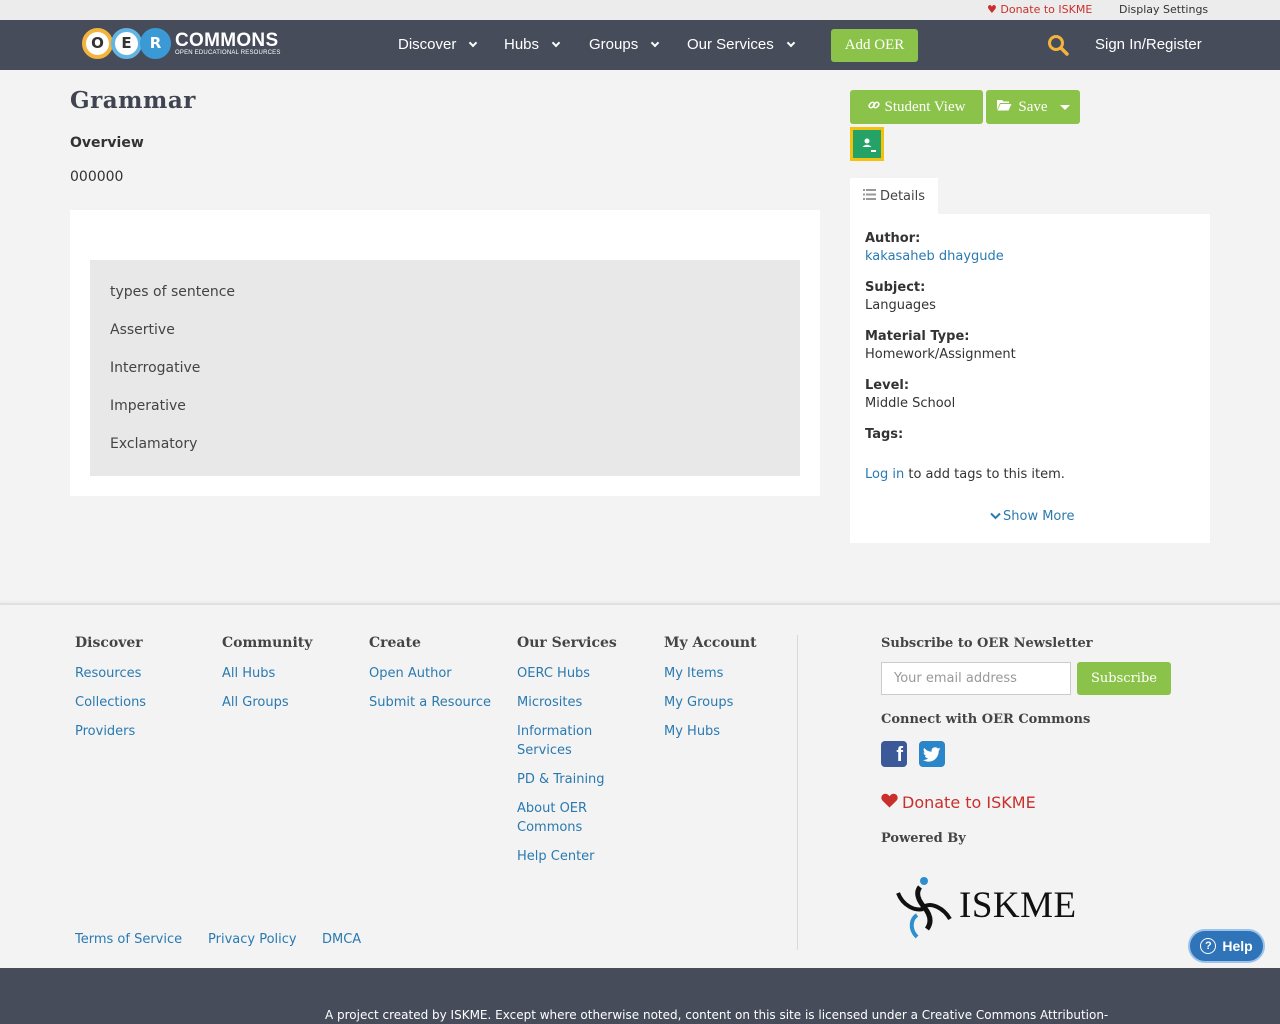 Image resolution: width=1280 pixels, height=1024 pixels. Describe the element at coordinates (434, 673) in the screenshot. I see `footer-link-open-author: Open Author` at that location.